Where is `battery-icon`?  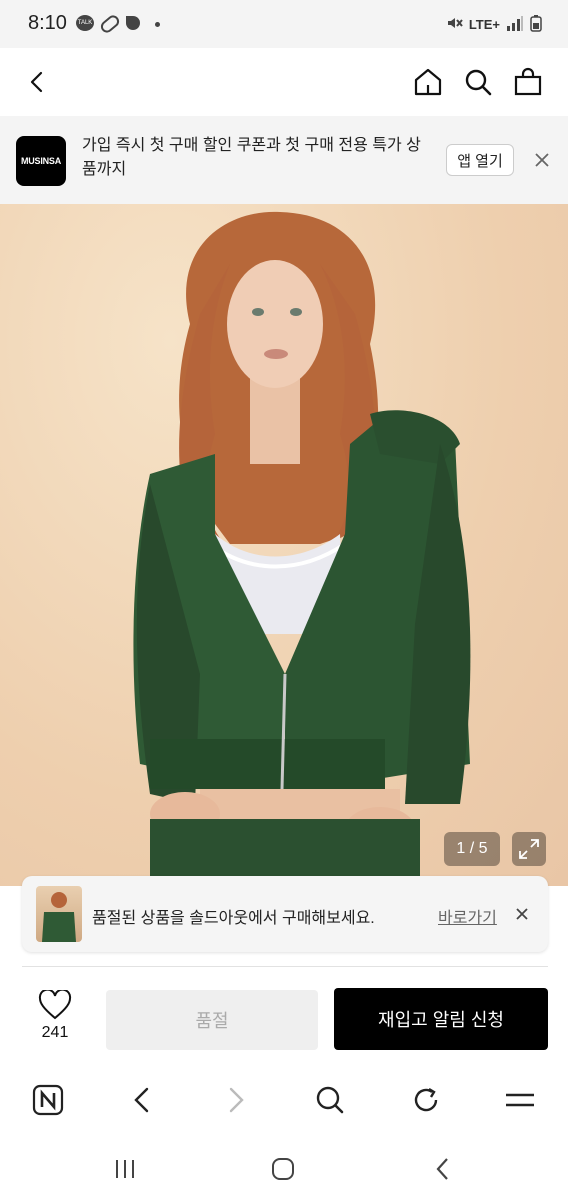
battery-icon is located at coordinates (536, 24).